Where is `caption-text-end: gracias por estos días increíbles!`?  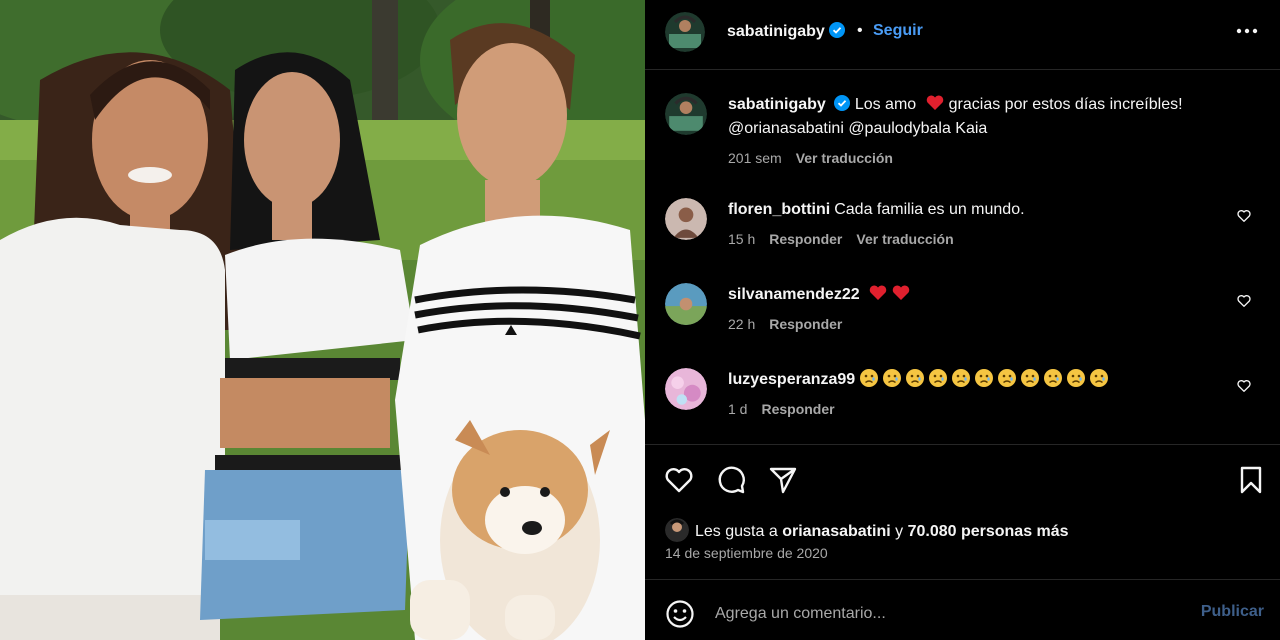
caption-text-end: gracias por estos días increíbles! is located at coordinates (1065, 104).